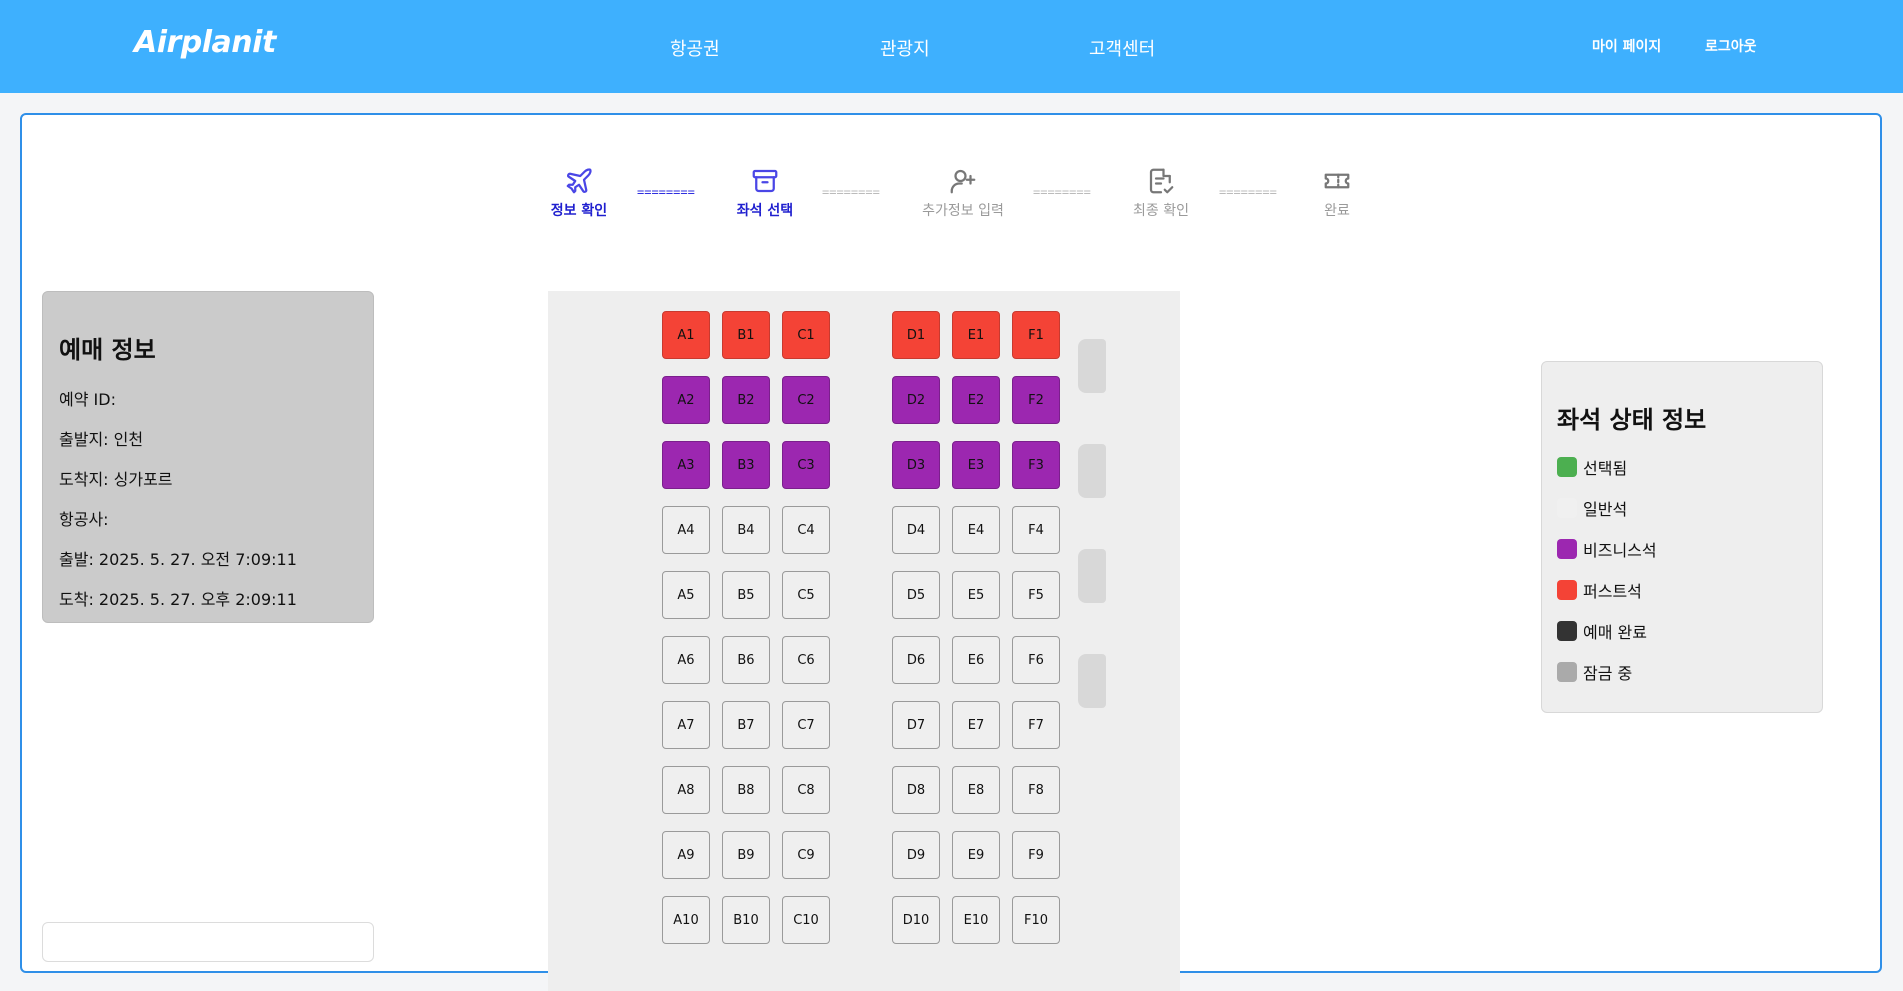 This screenshot has width=1903, height=991. What do you see at coordinates (686, 725) in the screenshot?
I see `seat-A7: A7` at bounding box center [686, 725].